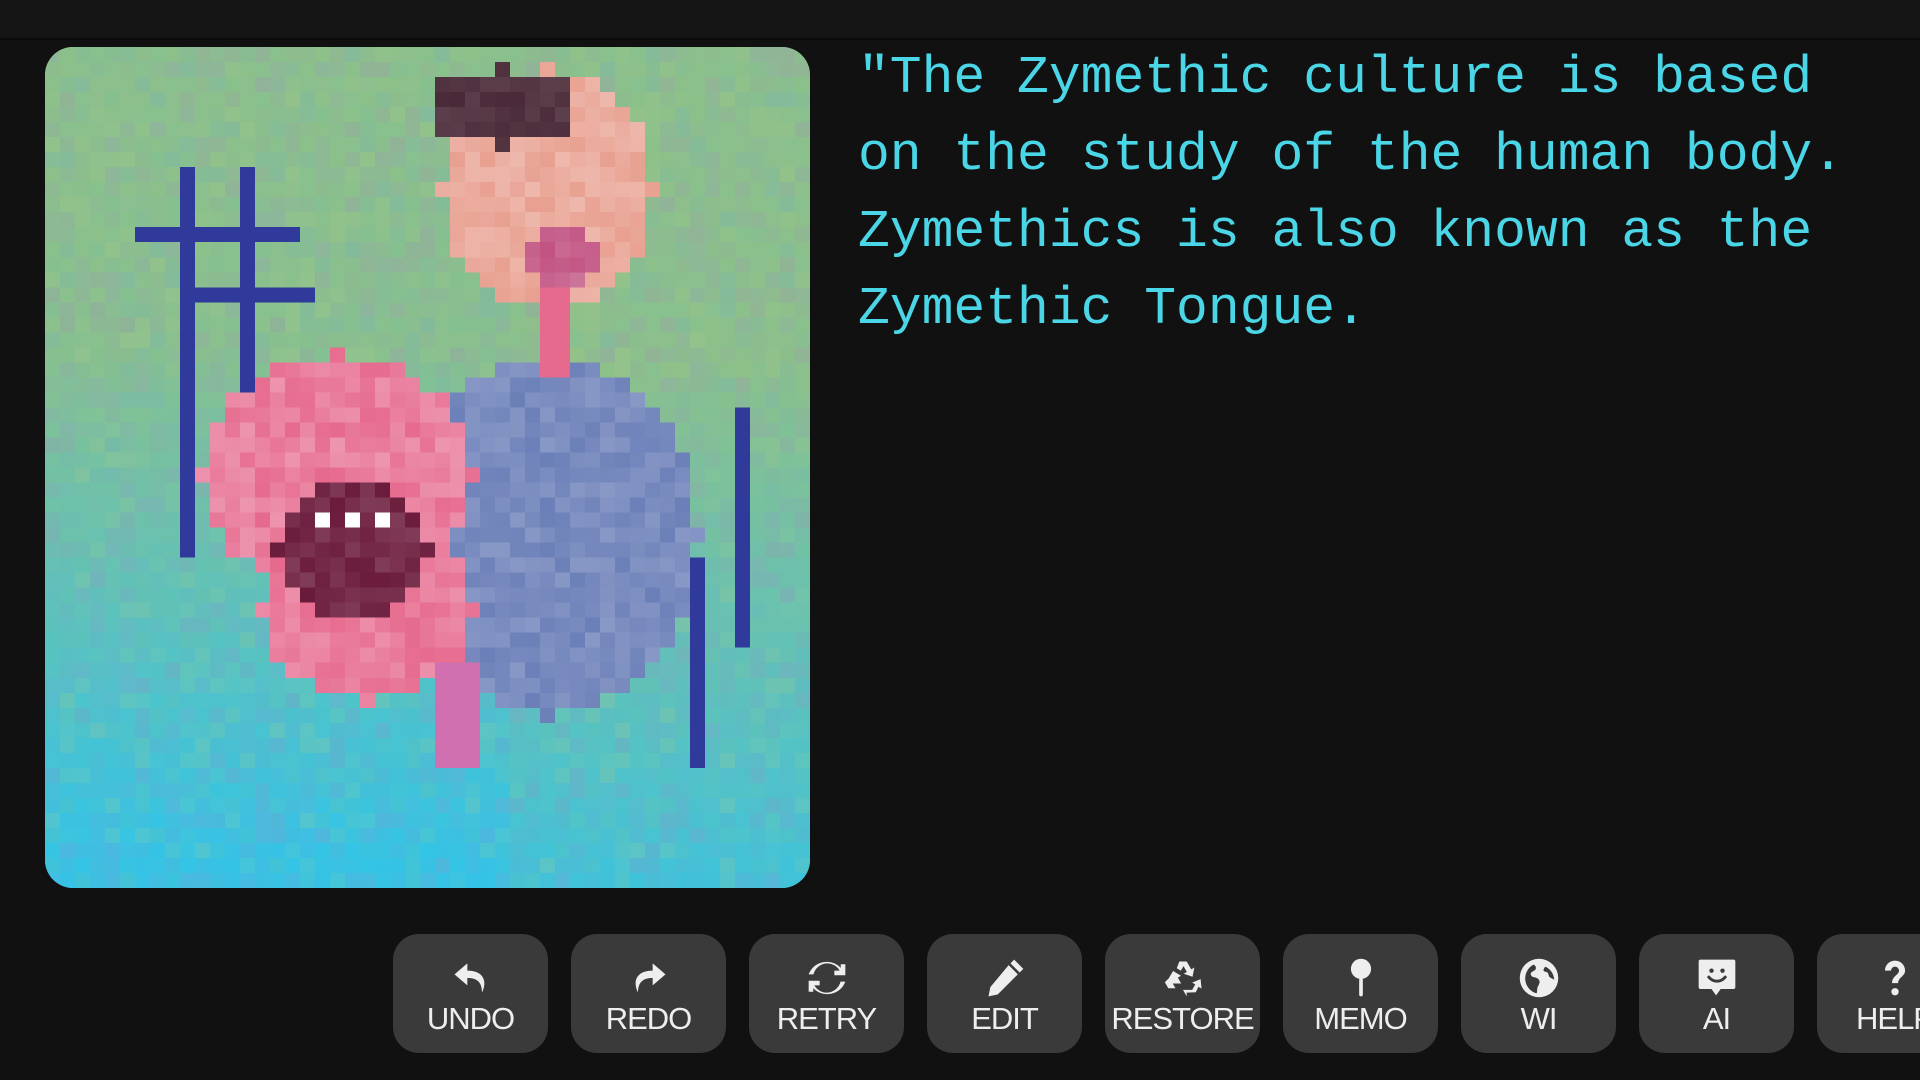  I want to click on world-info-button: WI, so click(1538, 993).